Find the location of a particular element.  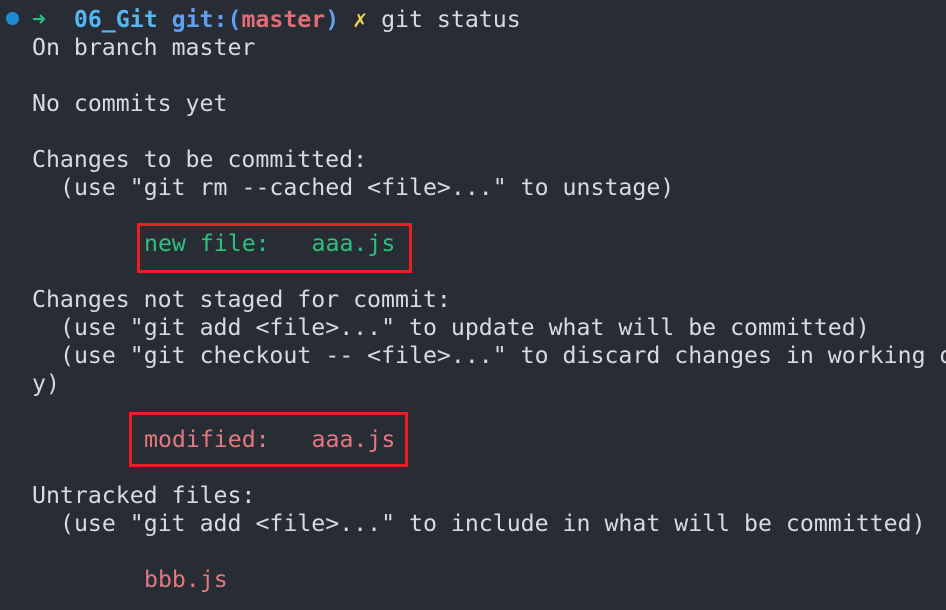

unstaged-hint-wrap: y) is located at coordinates (46, 383).